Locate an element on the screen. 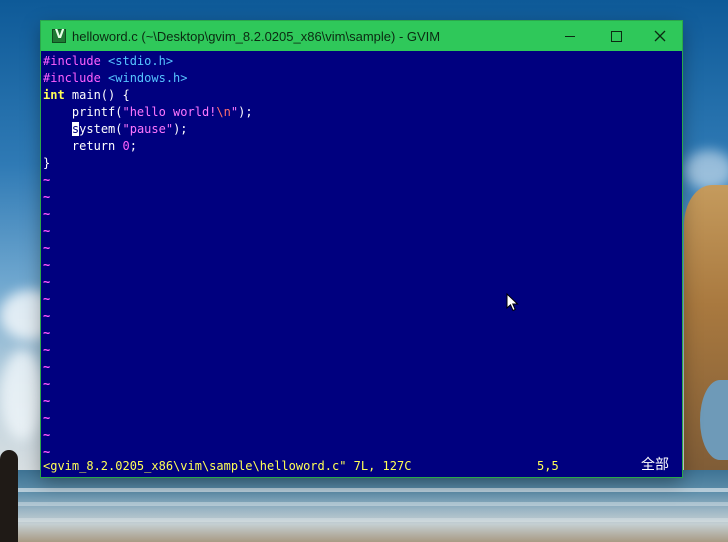 The image size is (728, 542). wallpaper-person is located at coordinates (9, 496).